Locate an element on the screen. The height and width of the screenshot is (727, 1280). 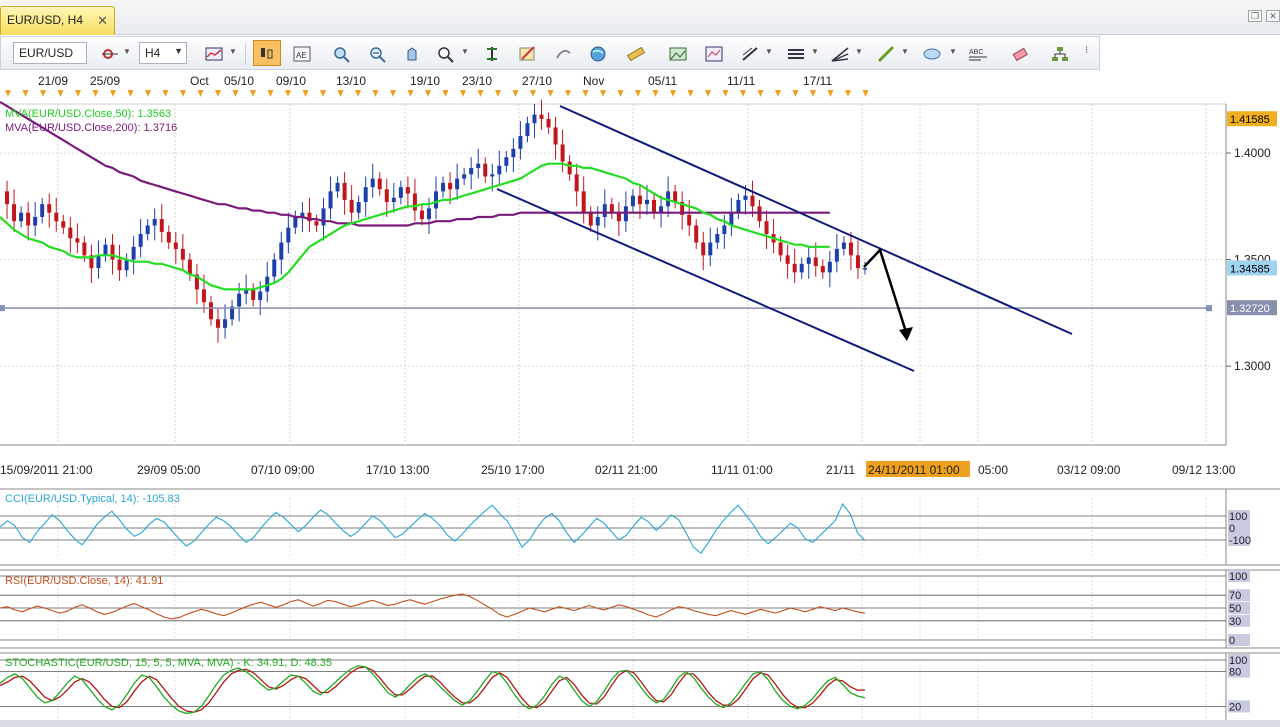
zoom-area-icon is located at coordinates (446, 54).